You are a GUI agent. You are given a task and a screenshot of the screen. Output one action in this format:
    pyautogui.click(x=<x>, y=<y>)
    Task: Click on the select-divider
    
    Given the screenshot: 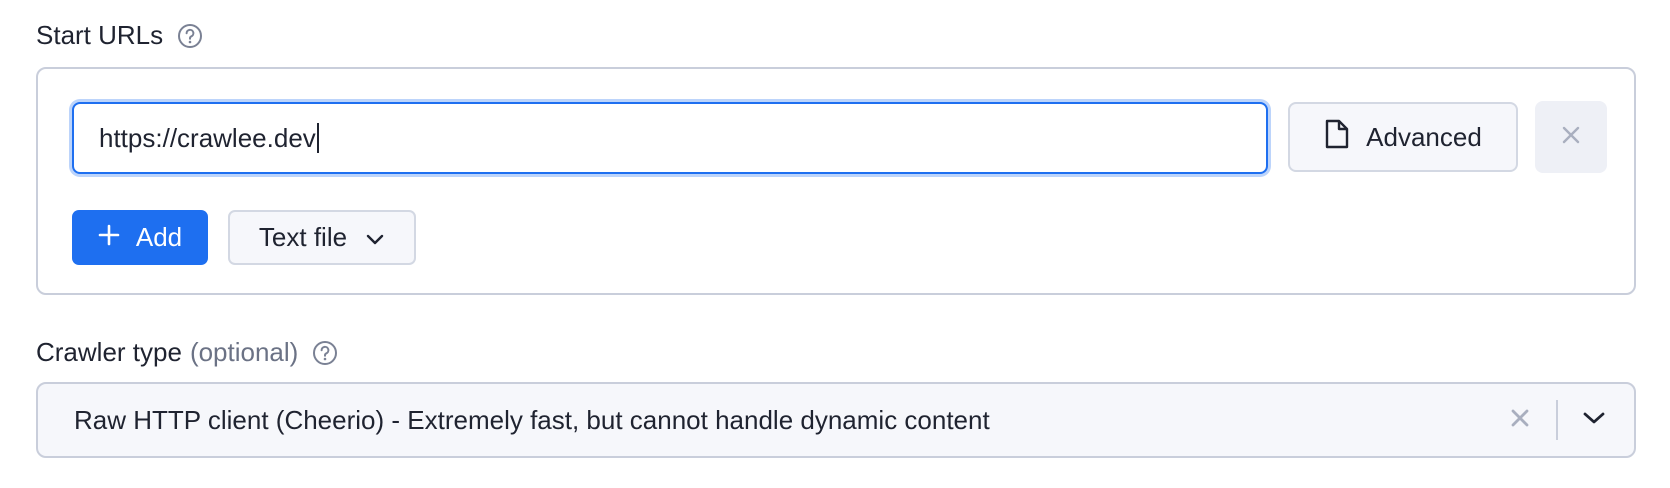 What is the action you would take?
    pyautogui.click(x=1557, y=420)
    